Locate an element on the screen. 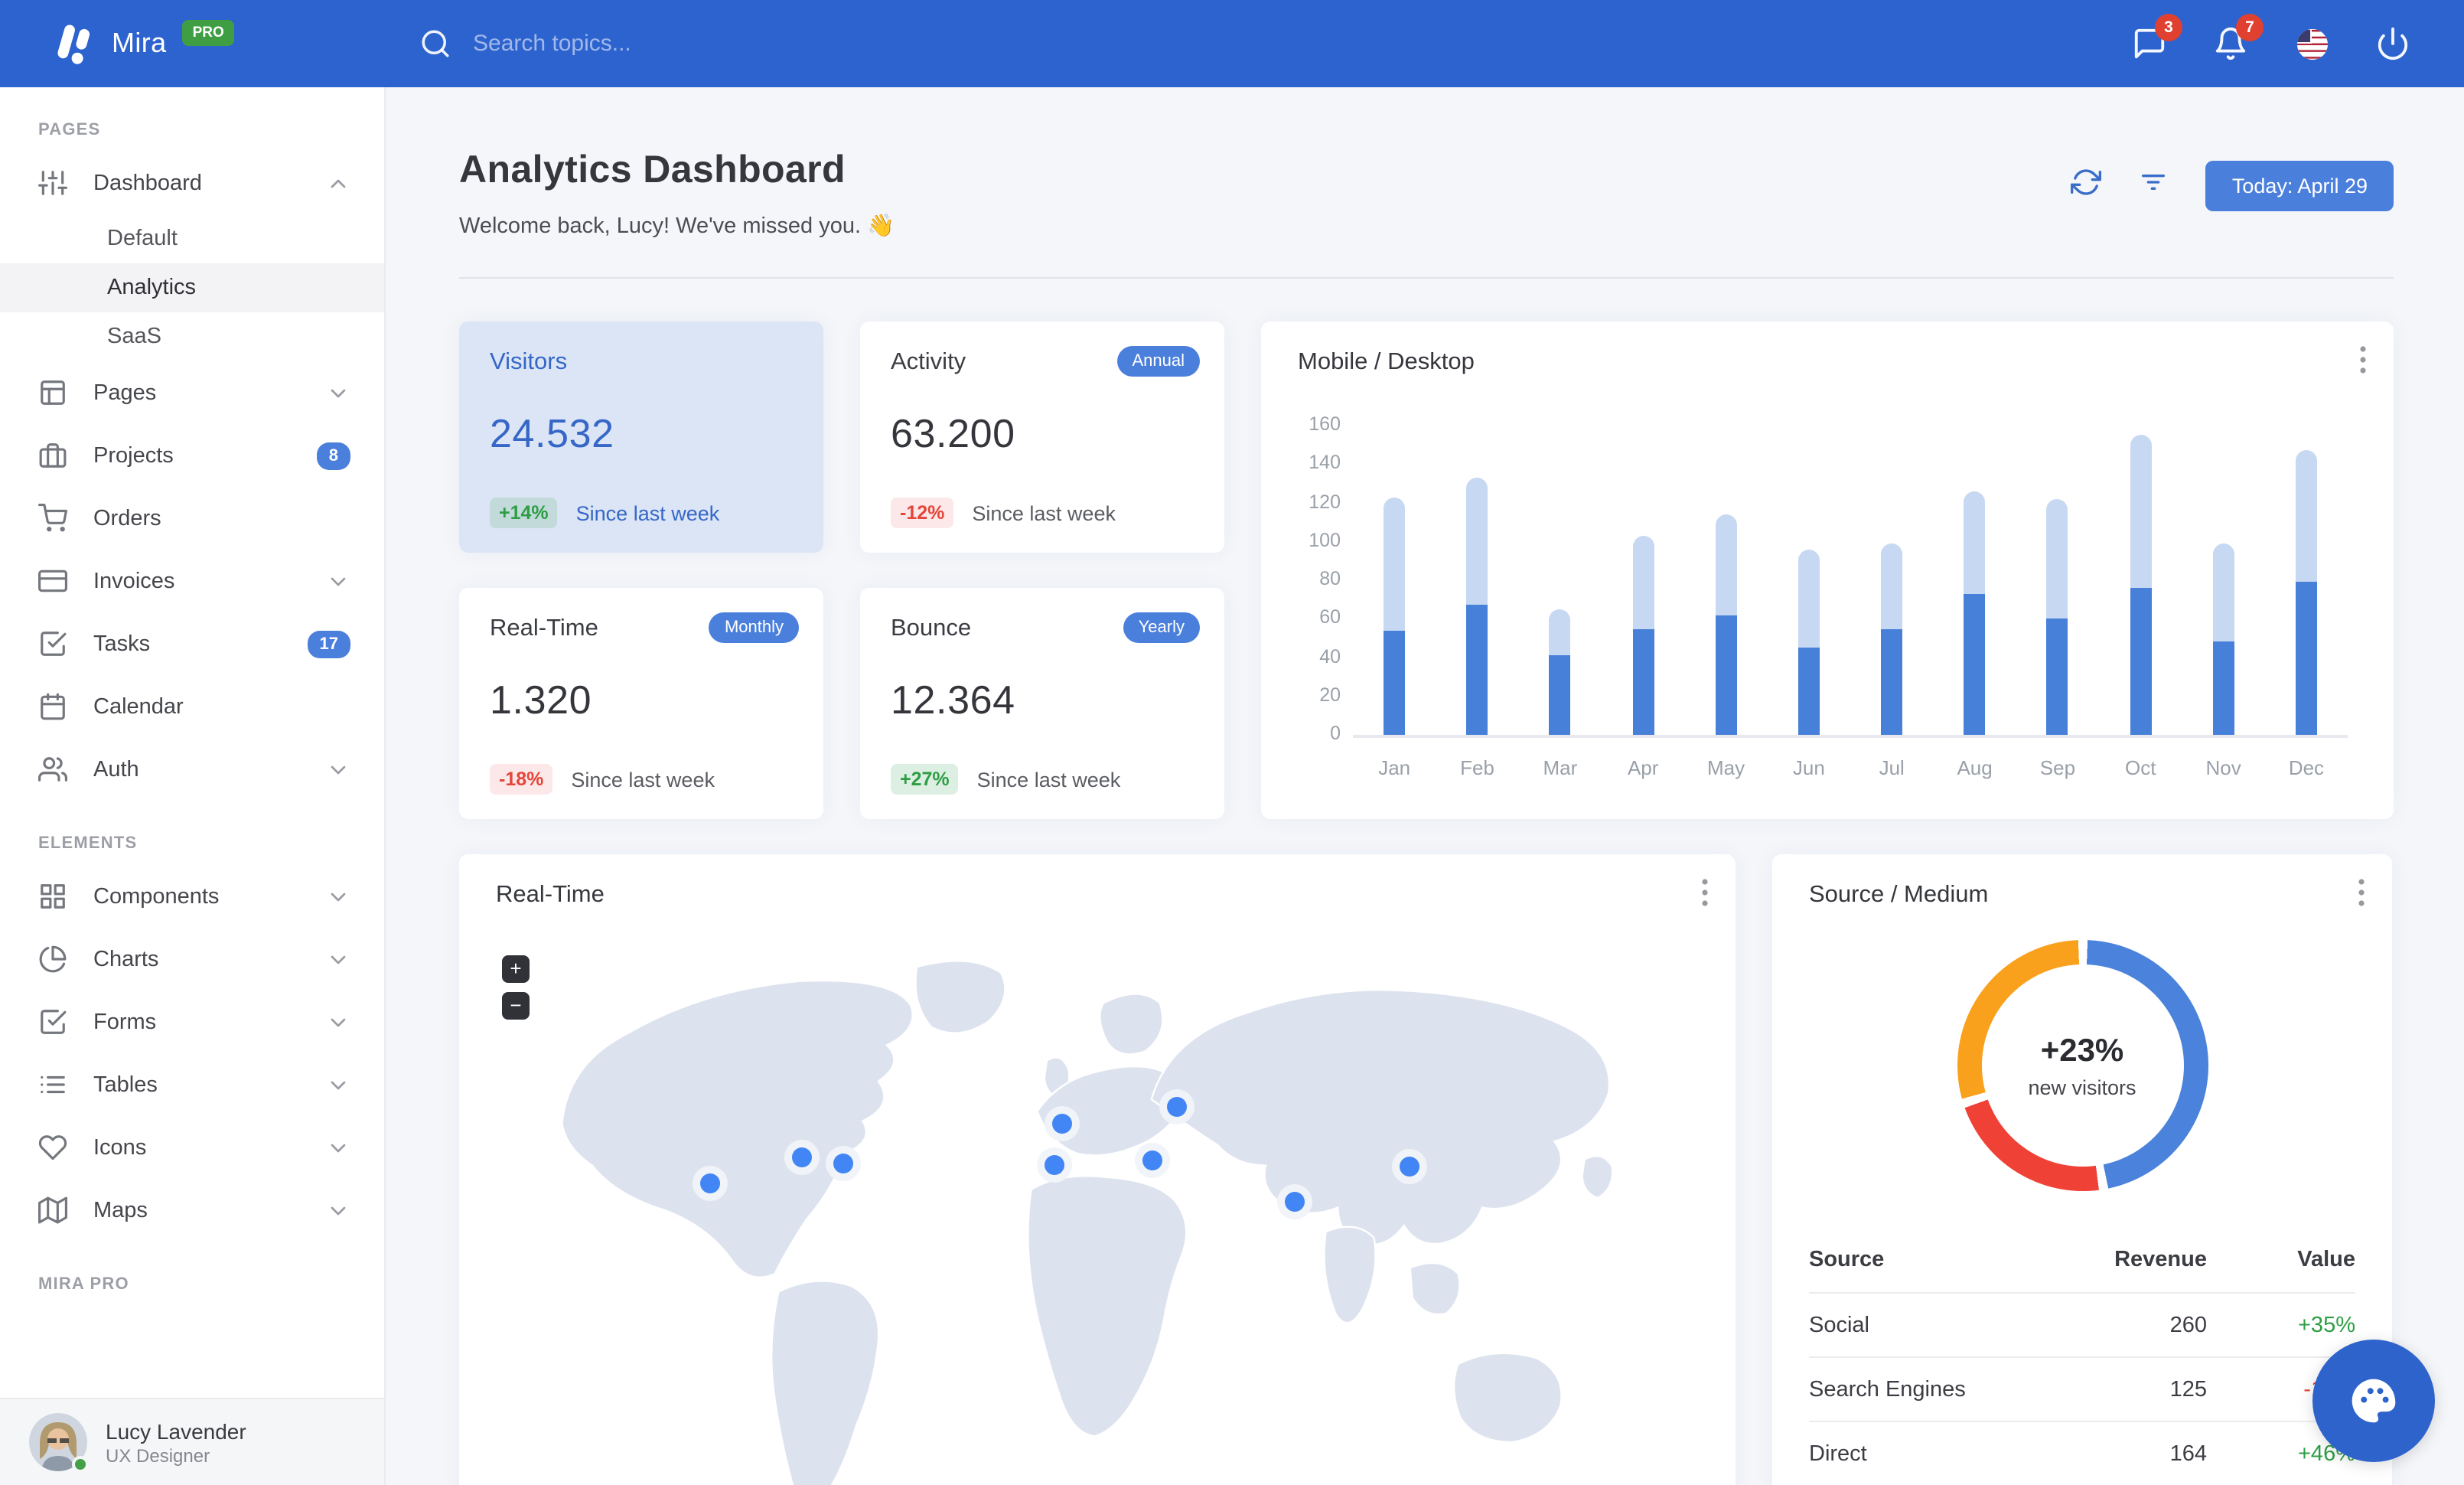 Image resolution: width=2464 pixels, height=1485 pixels. brand: Mira PRO is located at coordinates (193, 43).